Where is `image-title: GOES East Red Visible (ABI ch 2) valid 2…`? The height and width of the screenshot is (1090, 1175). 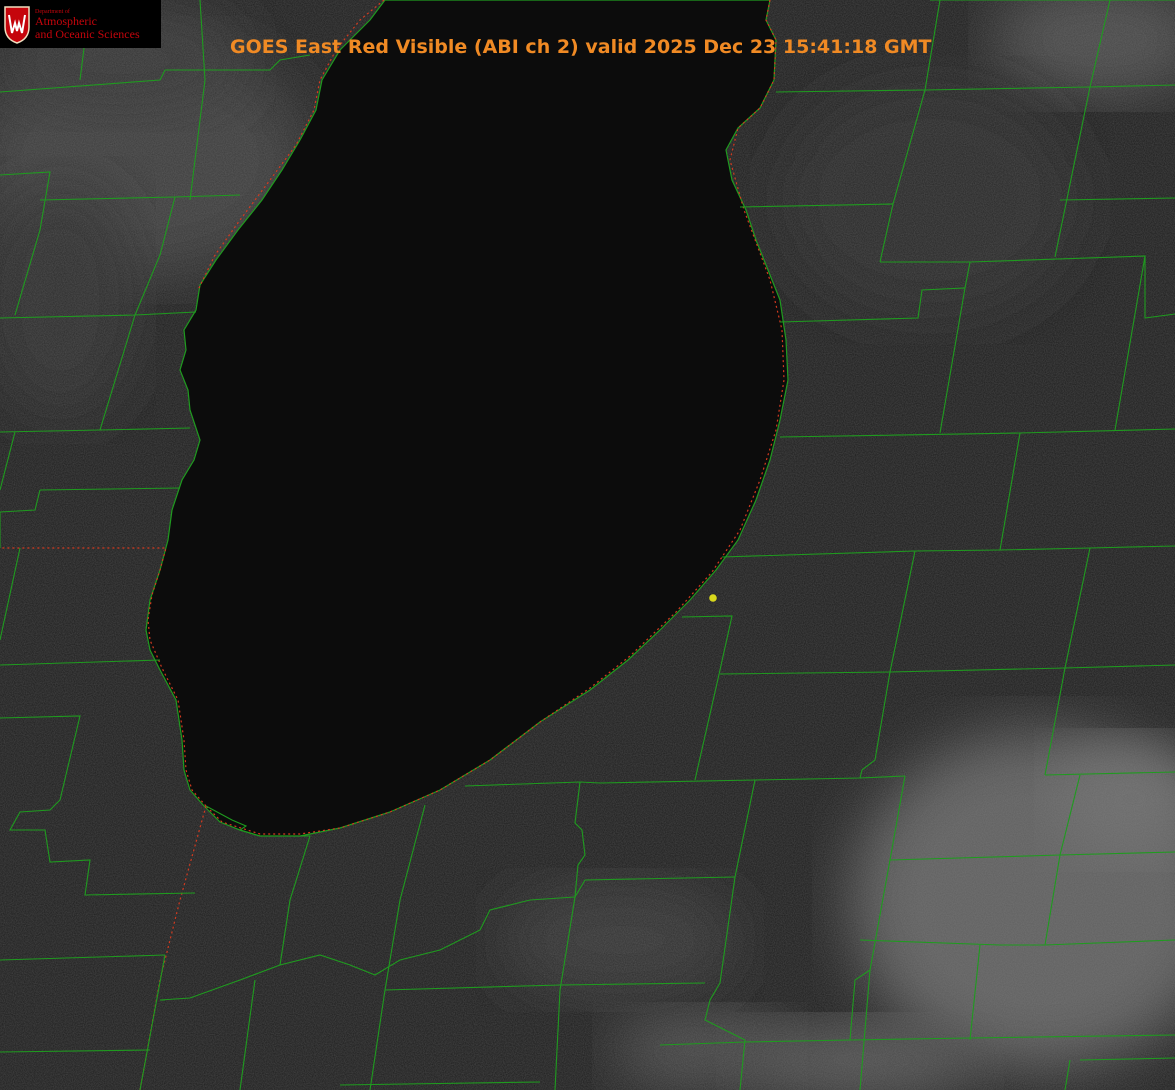
image-title: GOES East Red Visible (ABI ch 2) valid 2… is located at coordinates (581, 47).